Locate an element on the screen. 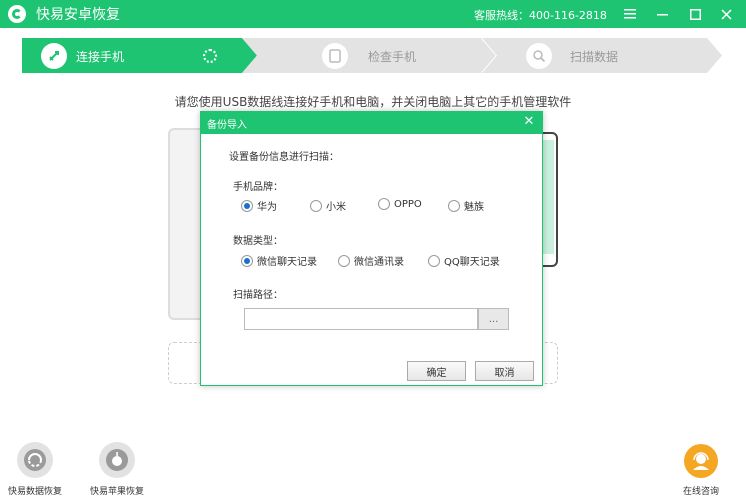 This screenshot has height=496, width=746. radio-brand-oppo: OPPO is located at coordinates (400, 204).